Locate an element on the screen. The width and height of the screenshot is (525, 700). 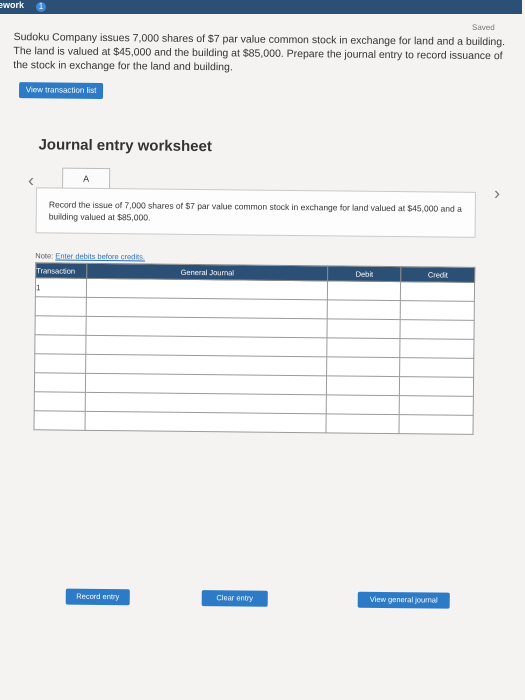
view-general-journal-button: View general journal is located at coordinates (403, 600).